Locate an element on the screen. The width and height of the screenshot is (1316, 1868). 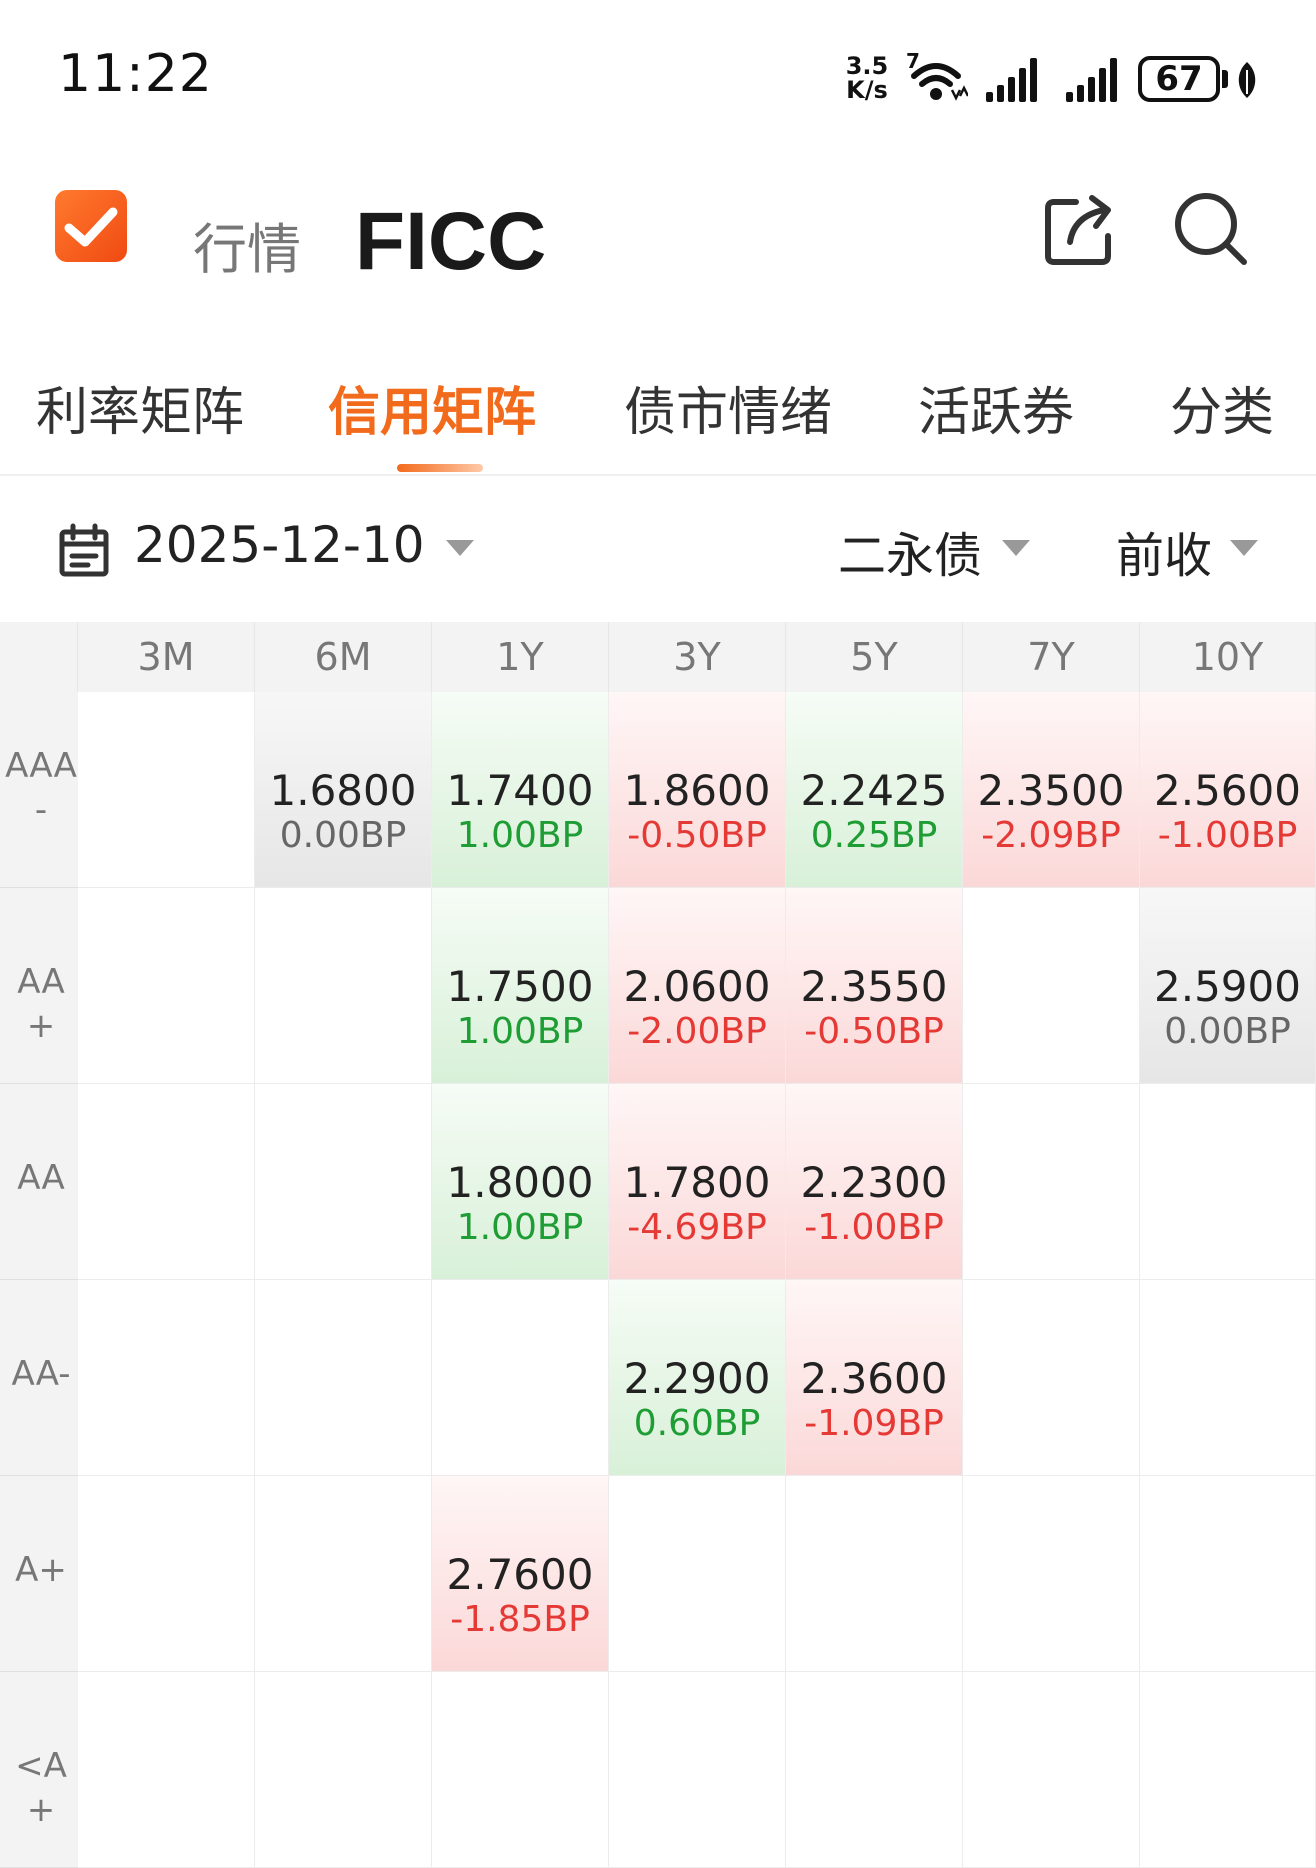
search-icon is located at coordinates (1210, 228).